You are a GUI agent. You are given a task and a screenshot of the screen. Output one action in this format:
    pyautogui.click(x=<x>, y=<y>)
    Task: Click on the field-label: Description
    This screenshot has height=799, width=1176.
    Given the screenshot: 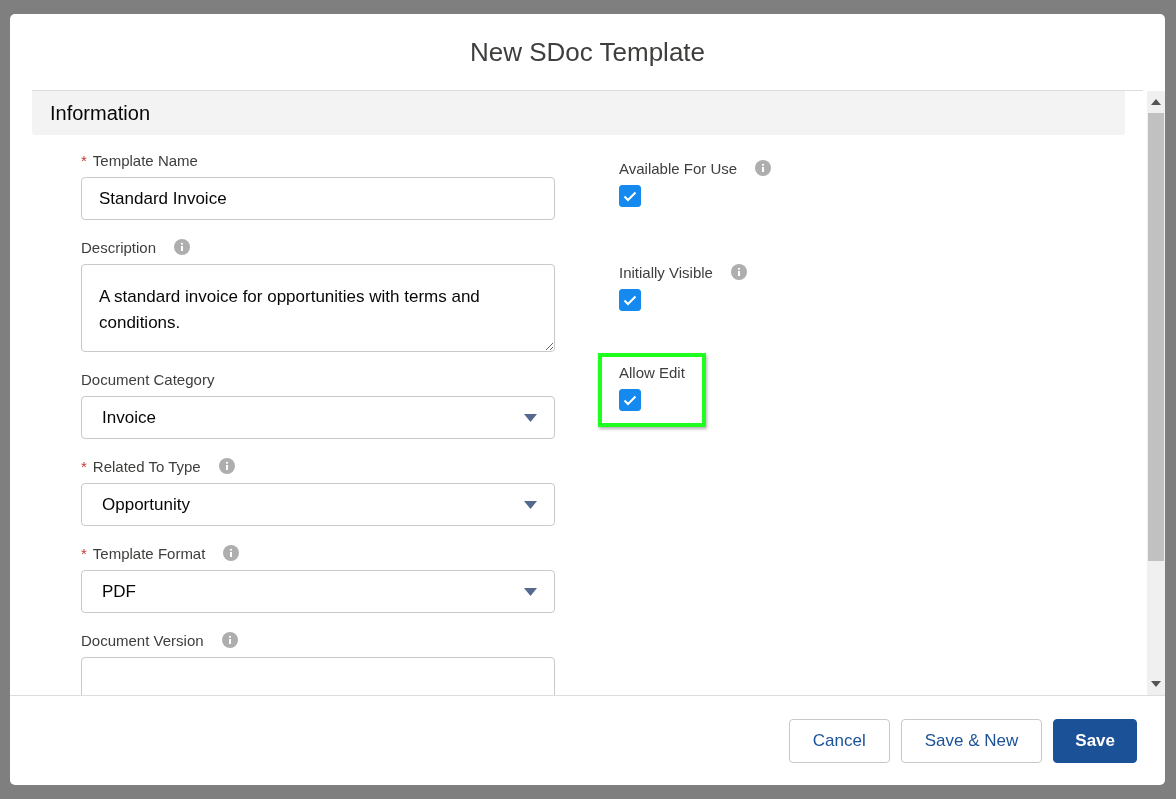 What is the action you would take?
    pyautogui.click(x=119, y=247)
    